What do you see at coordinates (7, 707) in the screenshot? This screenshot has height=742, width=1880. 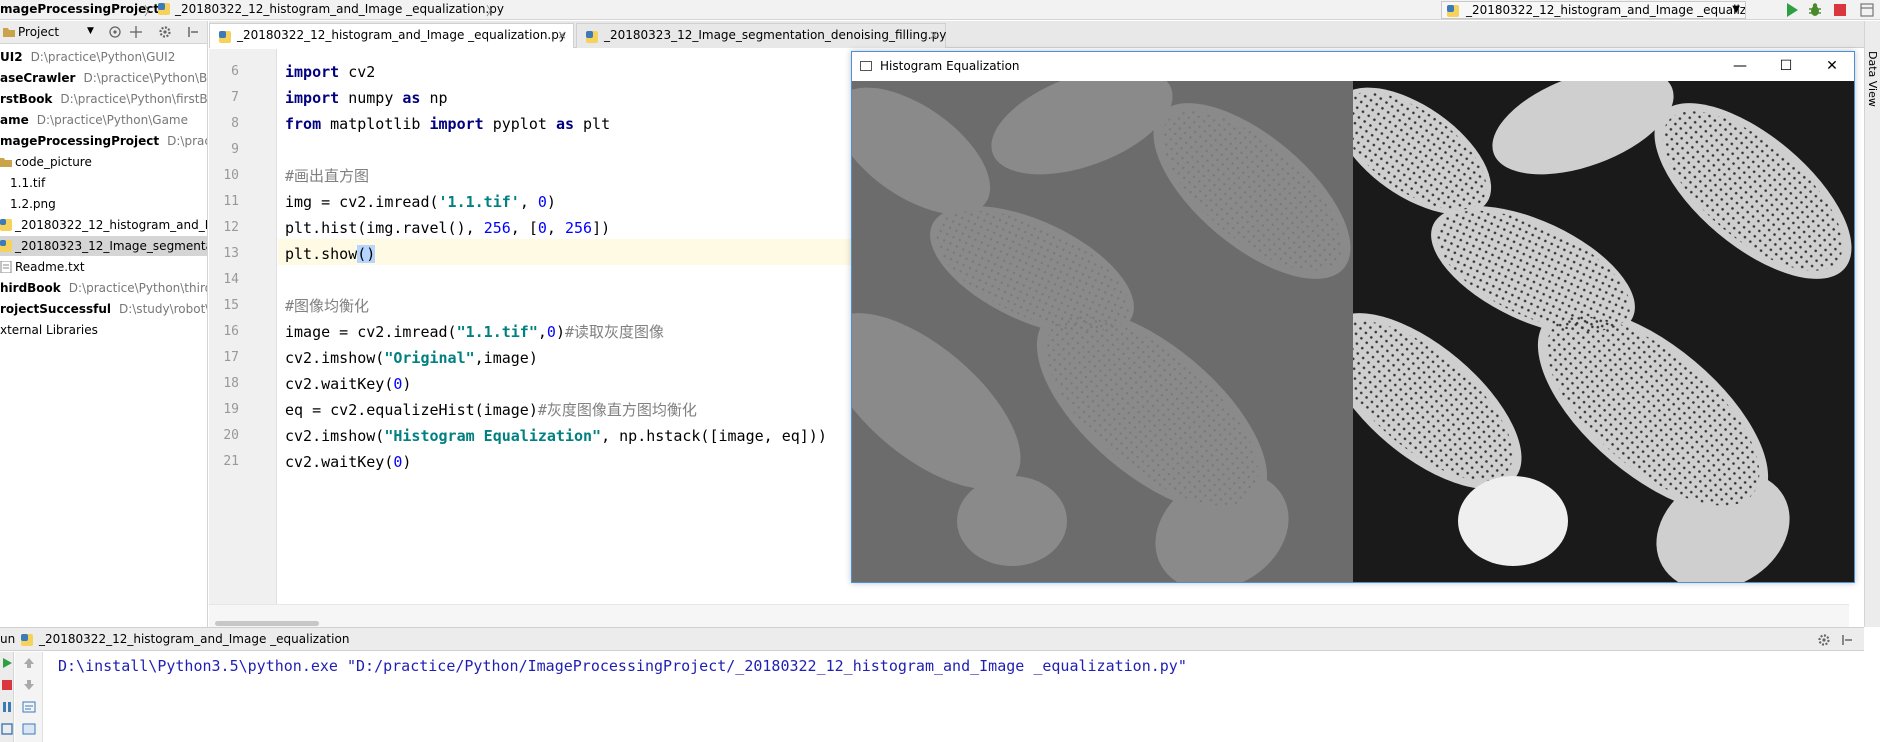 I see `pause-icon` at bounding box center [7, 707].